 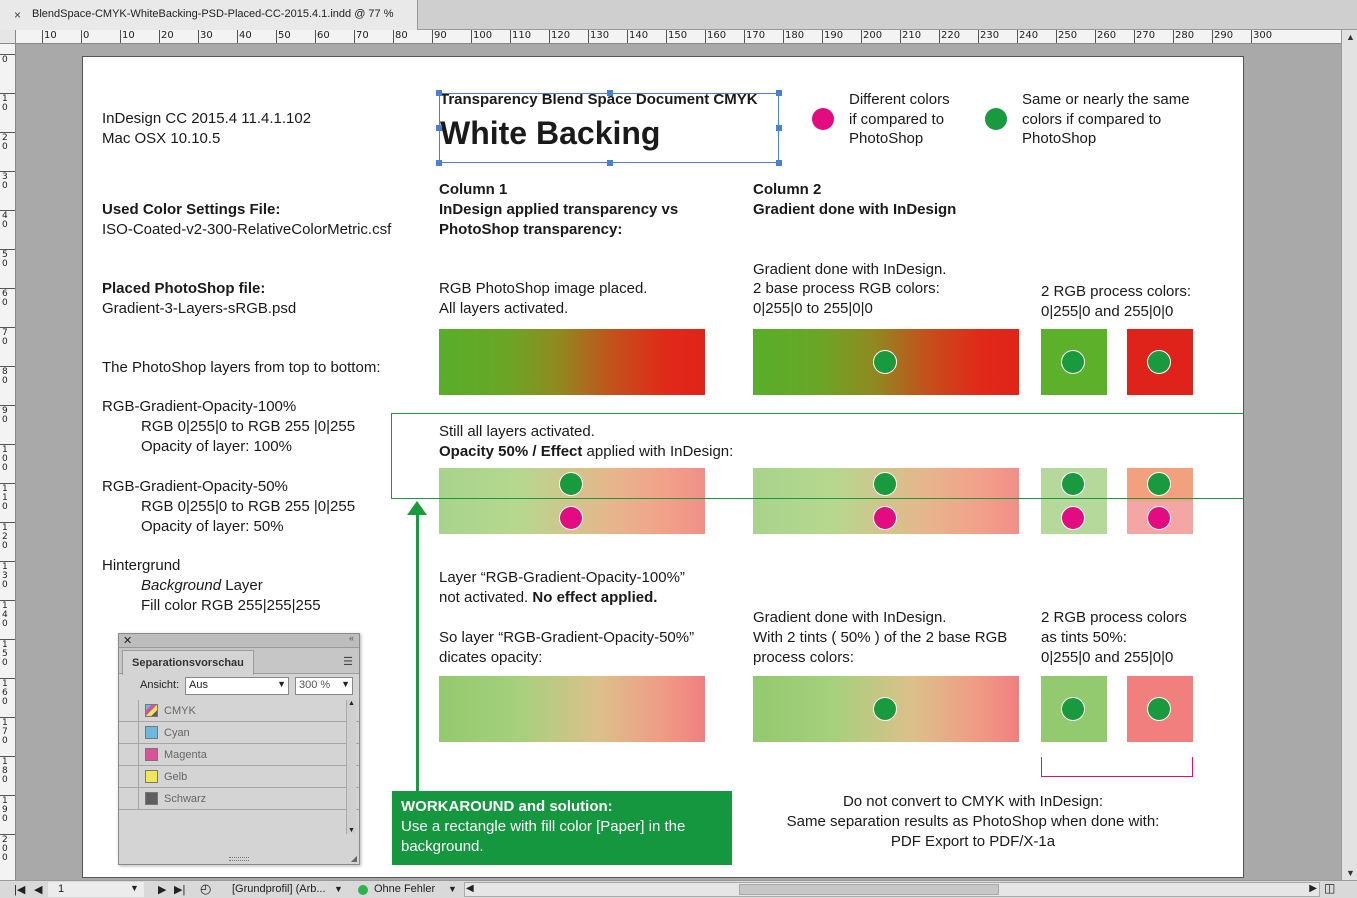 What do you see at coordinates (239, 733) in the screenshot?
I see `ink-row-cyan: Cyan` at bounding box center [239, 733].